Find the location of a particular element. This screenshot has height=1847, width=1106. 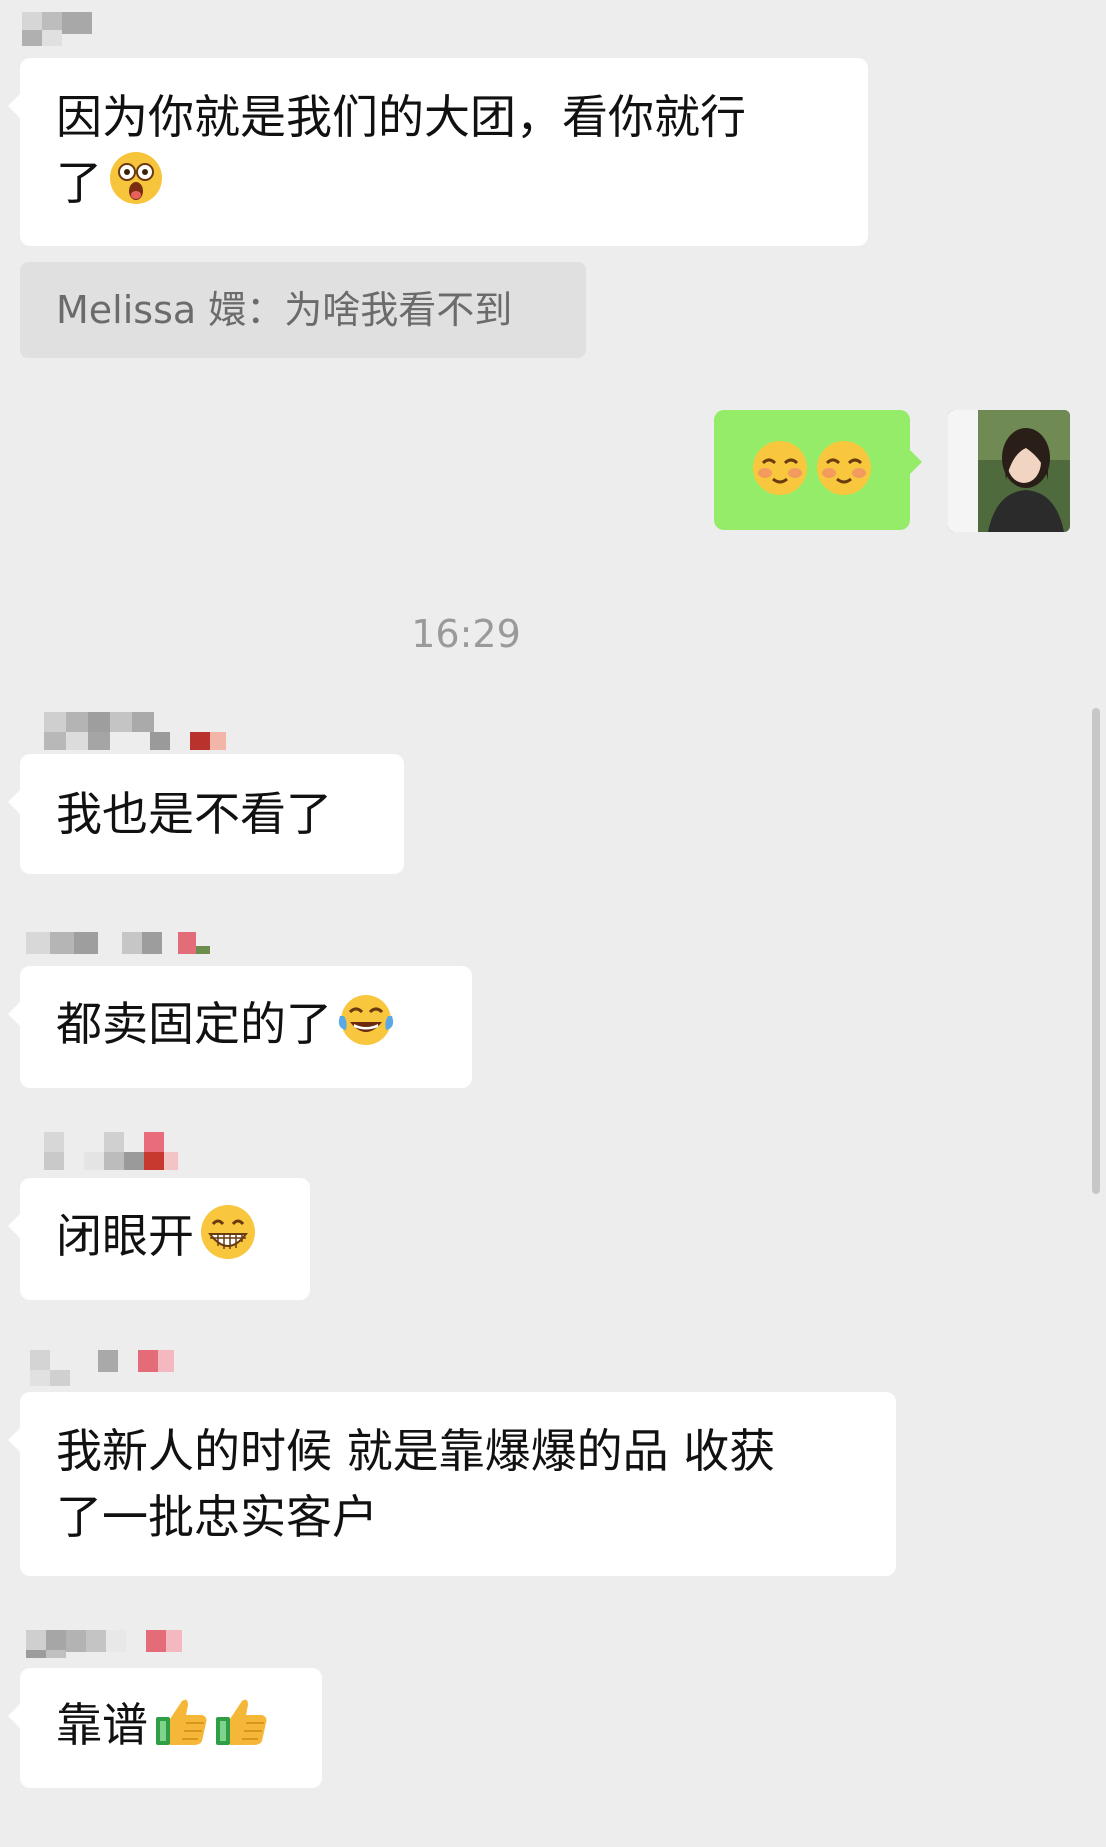

message-bubble: 我新人的时候 就是靠爆爆的品 收获 了一批忠实客户 is located at coordinates (452, 1484).